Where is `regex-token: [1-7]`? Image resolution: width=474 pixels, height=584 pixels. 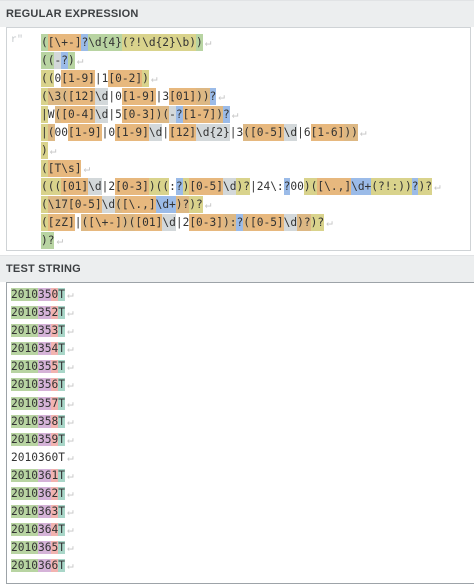 regex-token: [1-7] is located at coordinates (199, 114).